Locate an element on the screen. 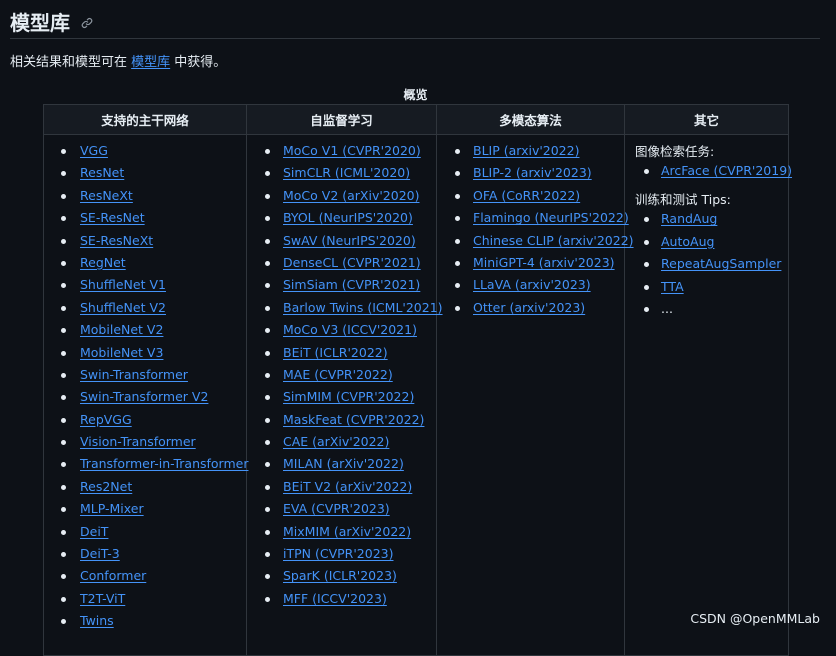 The height and width of the screenshot is (656, 836). list-item-link: MILAN (arXiv'2022) is located at coordinates (343, 463).